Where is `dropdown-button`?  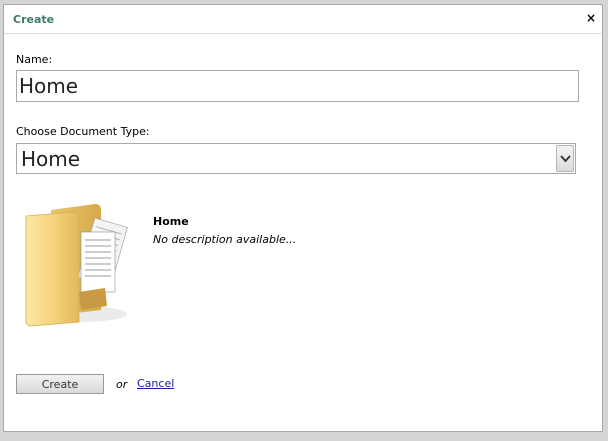 dropdown-button is located at coordinates (565, 158).